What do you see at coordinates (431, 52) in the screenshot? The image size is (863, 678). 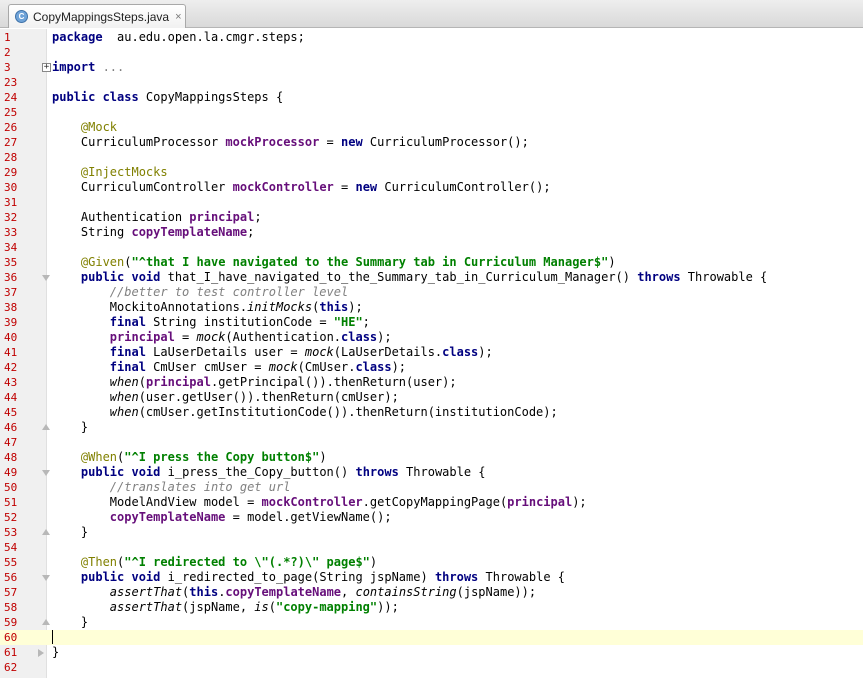 I see `code-line: 2` at bounding box center [431, 52].